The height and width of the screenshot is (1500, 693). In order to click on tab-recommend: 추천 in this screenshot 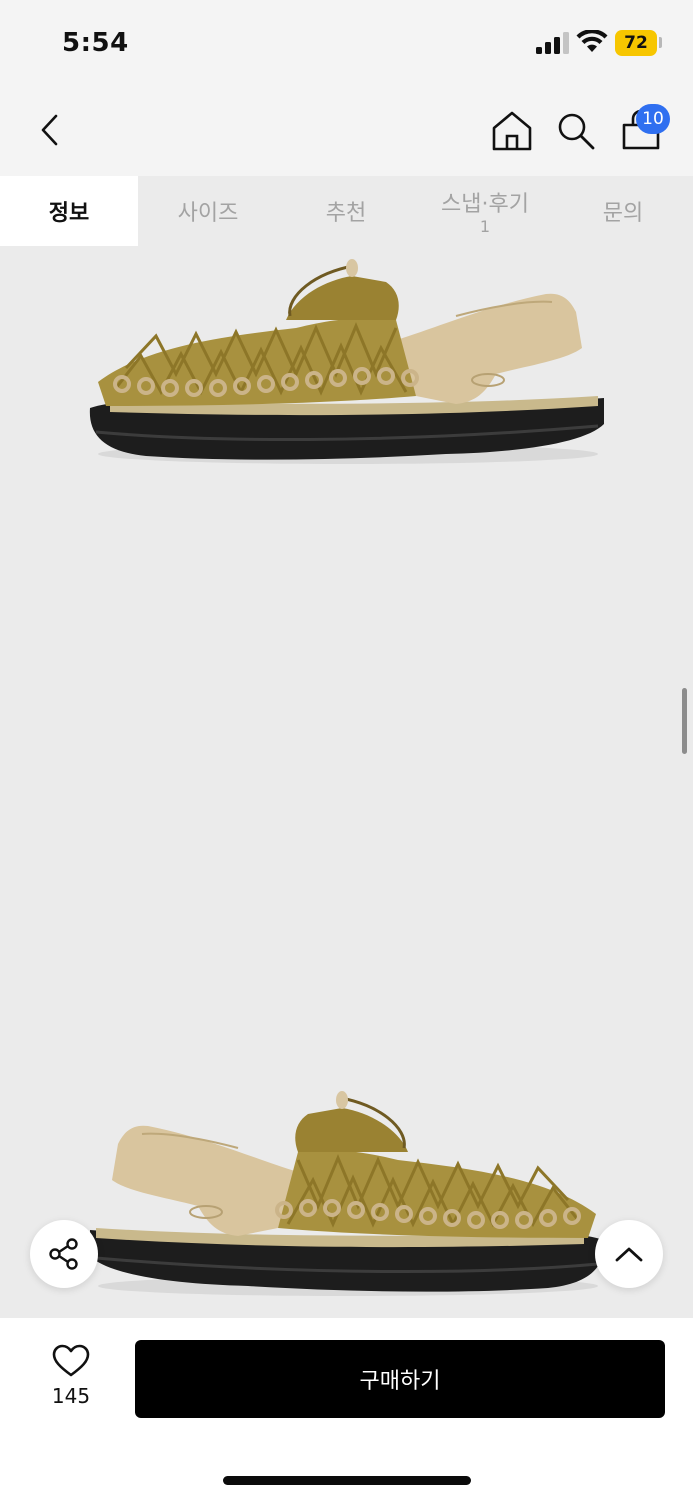, I will do `click(346, 211)`.